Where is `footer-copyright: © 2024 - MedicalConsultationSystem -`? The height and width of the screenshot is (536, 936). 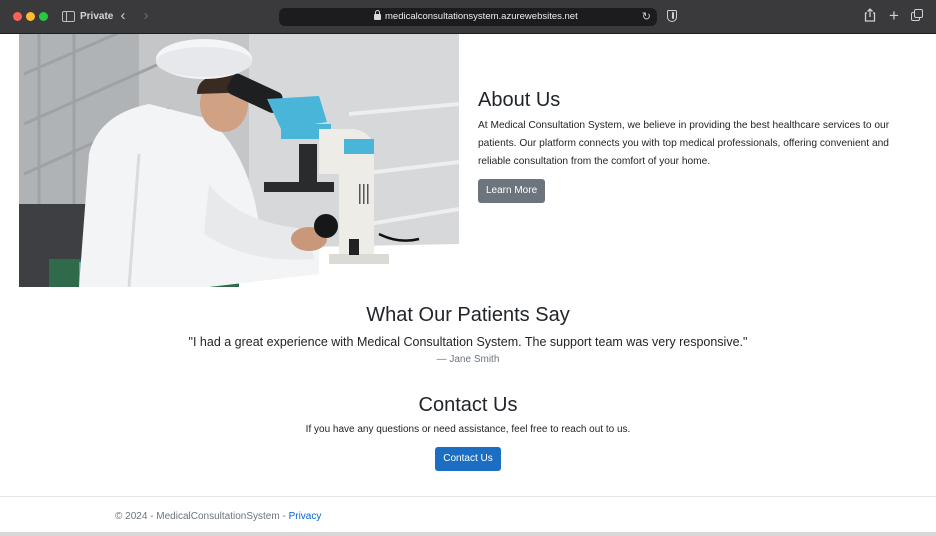 footer-copyright: © 2024 - MedicalConsultationSystem - is located at coordinates (202, 516).